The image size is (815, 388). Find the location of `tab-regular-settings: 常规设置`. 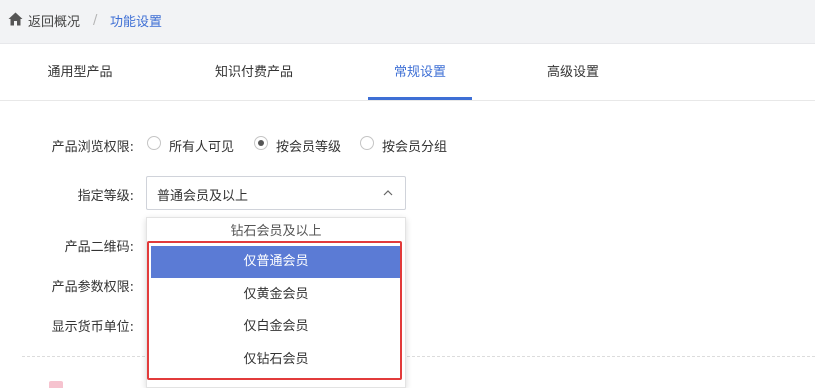

tab-regular-settings: 常规设置 is located at coordinates (420, 73).